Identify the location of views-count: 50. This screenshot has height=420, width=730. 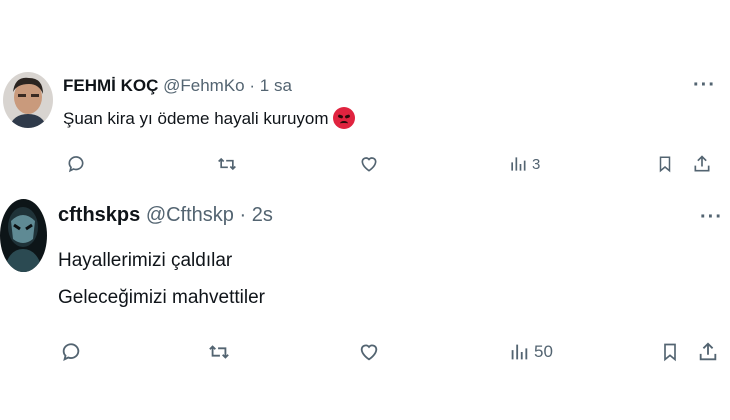
(543, 351).